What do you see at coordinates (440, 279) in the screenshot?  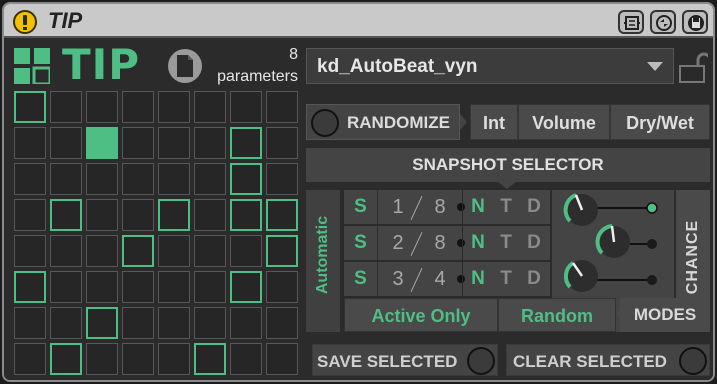 I see `step-length: 4` at bounding box center [440, 279].